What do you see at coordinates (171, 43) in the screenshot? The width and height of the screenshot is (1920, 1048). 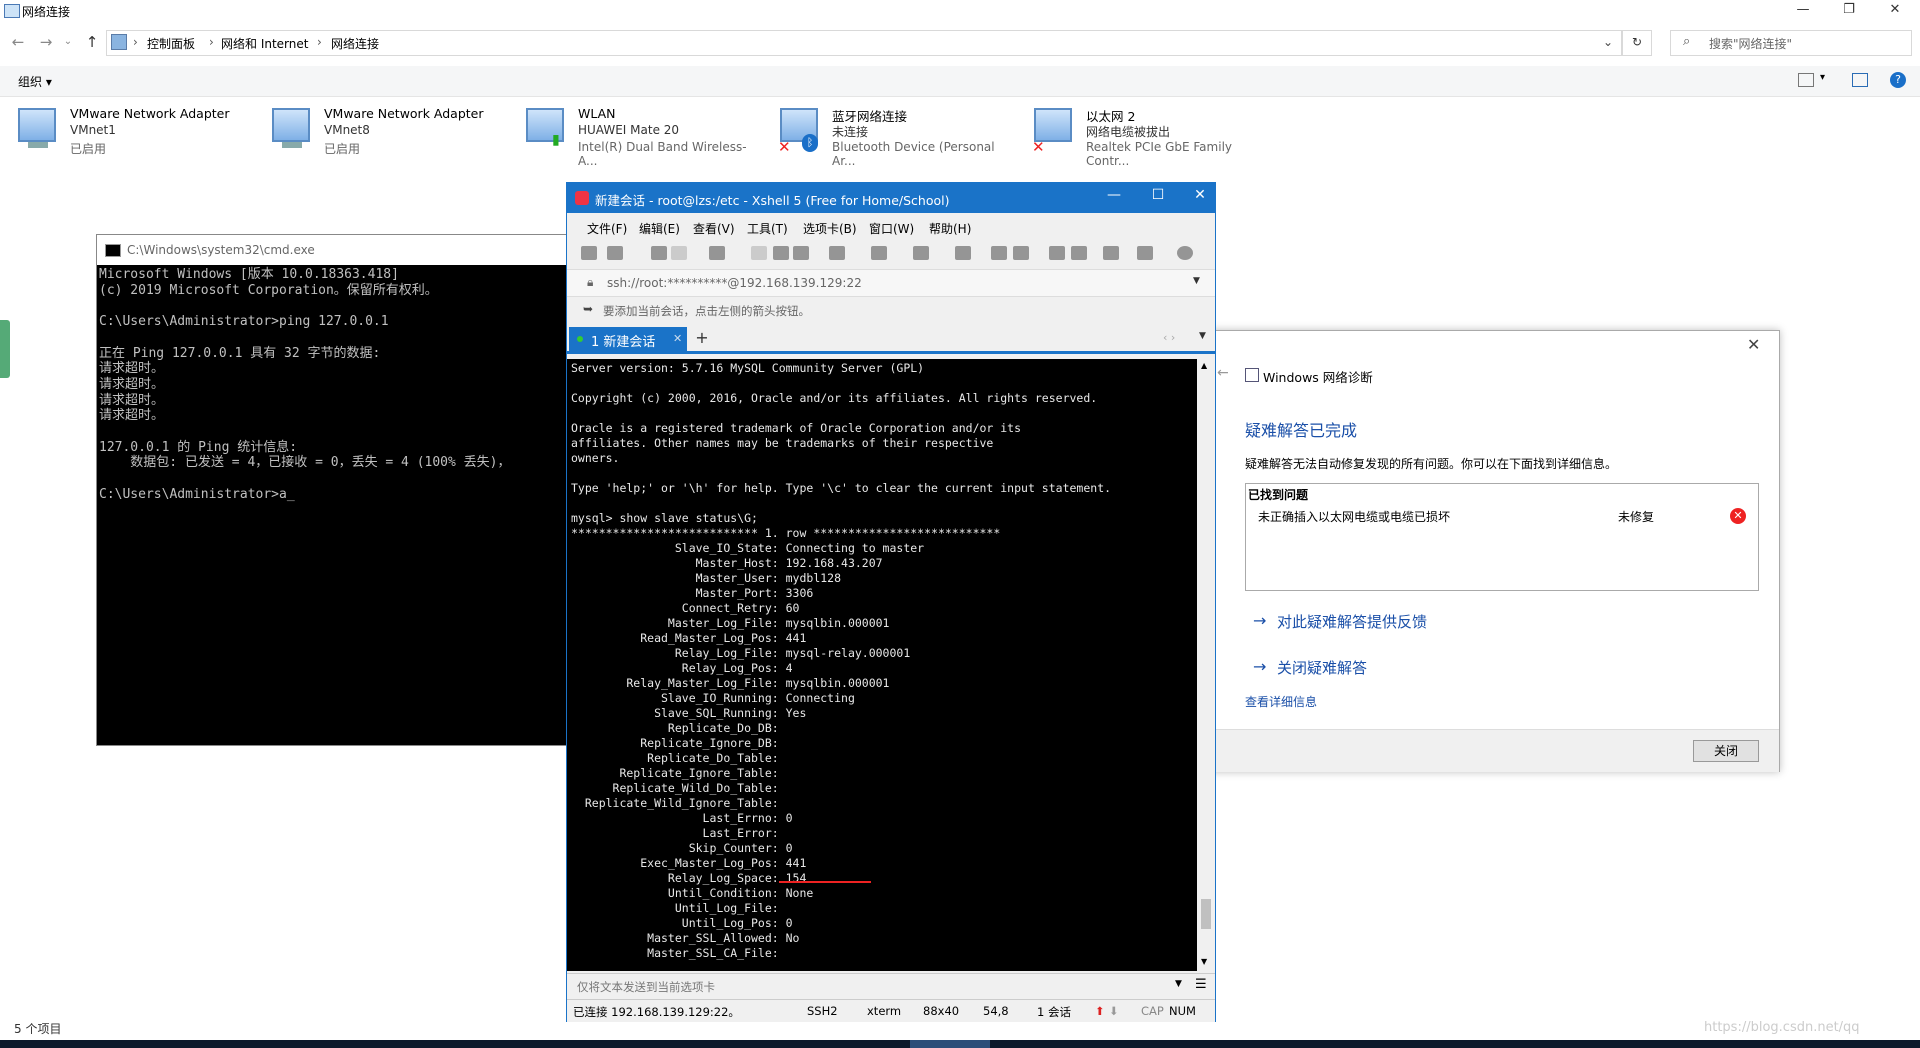 I see `breadcrumb-control-panel: 控制面板` at bounding box center [171, 43].